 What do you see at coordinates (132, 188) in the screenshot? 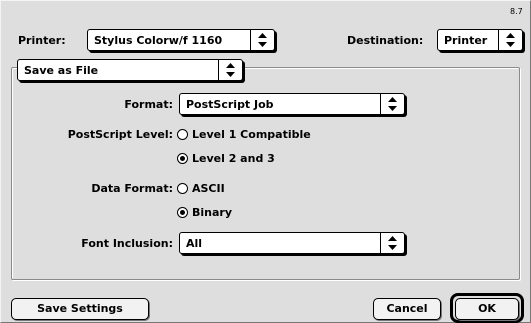
I see `data-format-label: Data Format:` at bounding box center [132, 188].